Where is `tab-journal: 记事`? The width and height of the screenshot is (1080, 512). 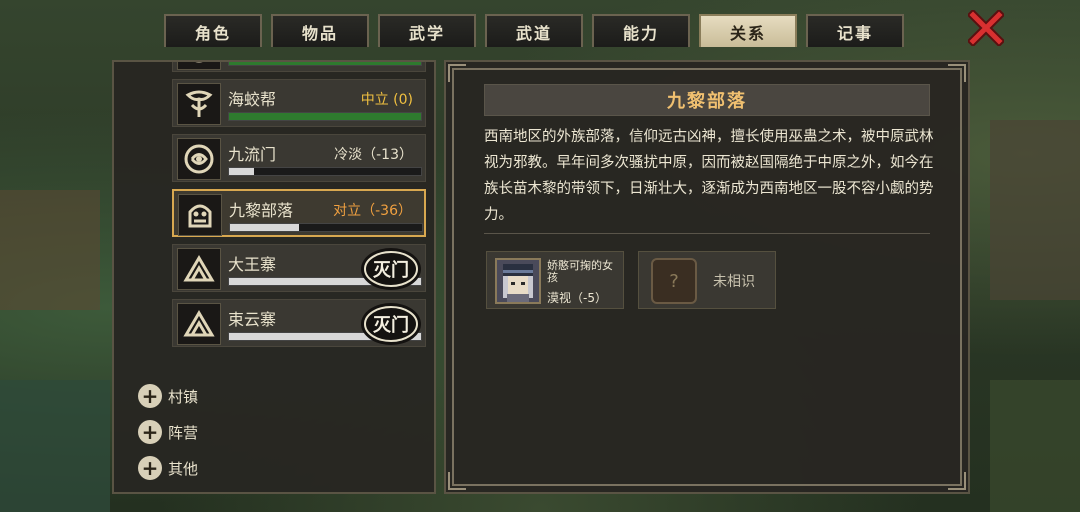
tab-journal: 记事 is located at coordinates (855, 30).